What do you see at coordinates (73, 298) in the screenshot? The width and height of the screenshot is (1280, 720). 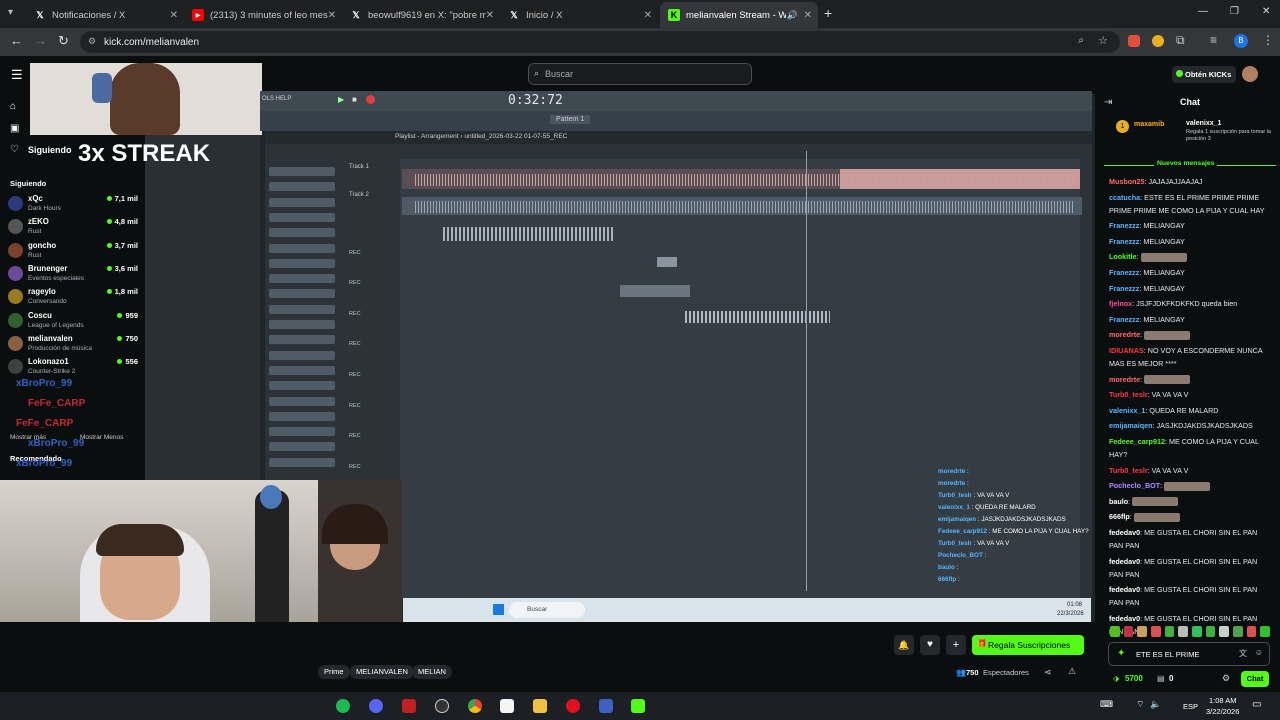 I see `sidebar-channel: rageylo Conversando 1,8 mil` at bounding box center [73, 298].